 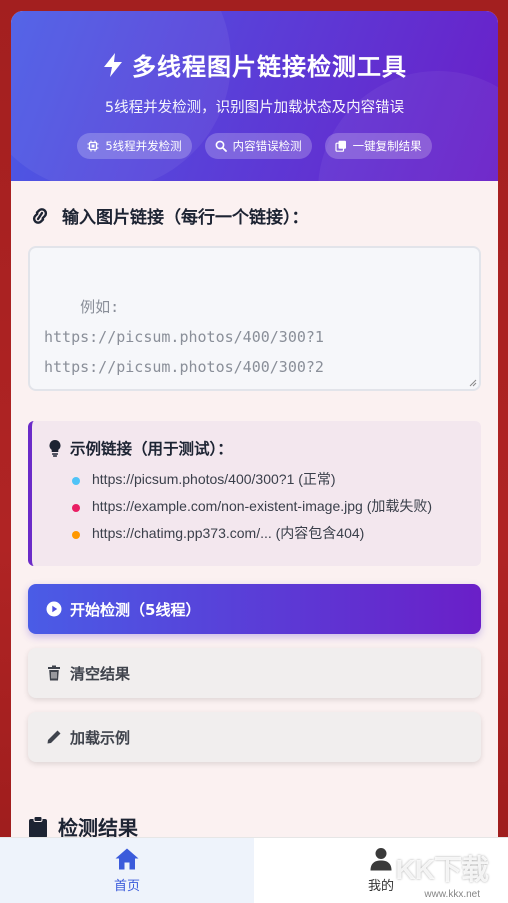 I want to click on nav-item-home: 首页, so click(x=127, y=870).